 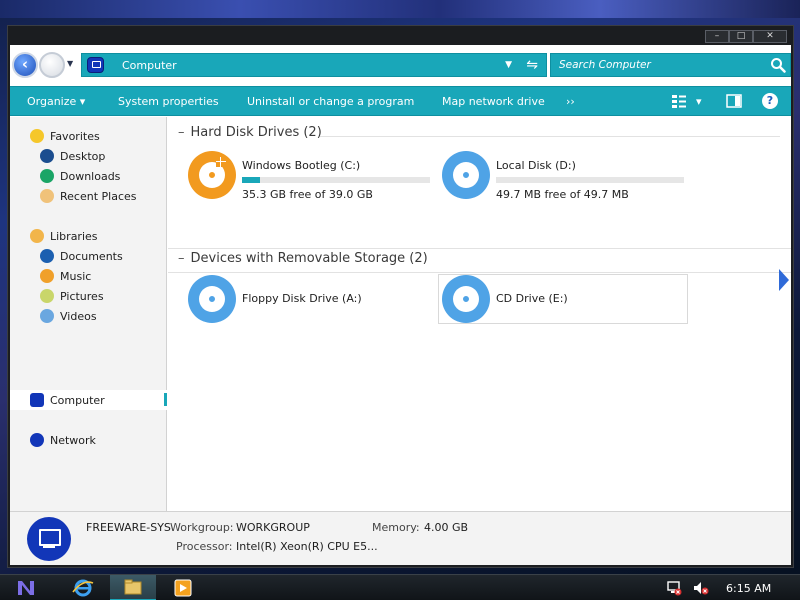 What do you see at coordinates (508, 65) in the screenshot?
I see `address-dropdown-icon: ▼` at bounding box center [508, 65].